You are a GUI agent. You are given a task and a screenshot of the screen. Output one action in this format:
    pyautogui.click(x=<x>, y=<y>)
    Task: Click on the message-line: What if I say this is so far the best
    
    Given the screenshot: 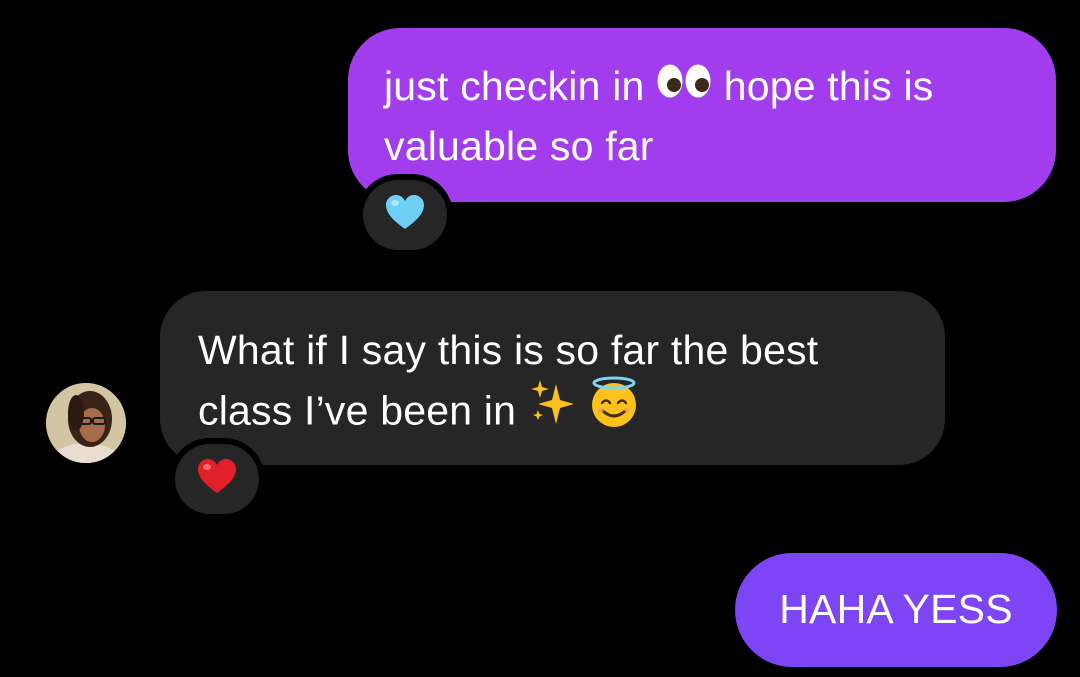 What is the action you would take?
    pyautogui.click(x=508, y=350)
    